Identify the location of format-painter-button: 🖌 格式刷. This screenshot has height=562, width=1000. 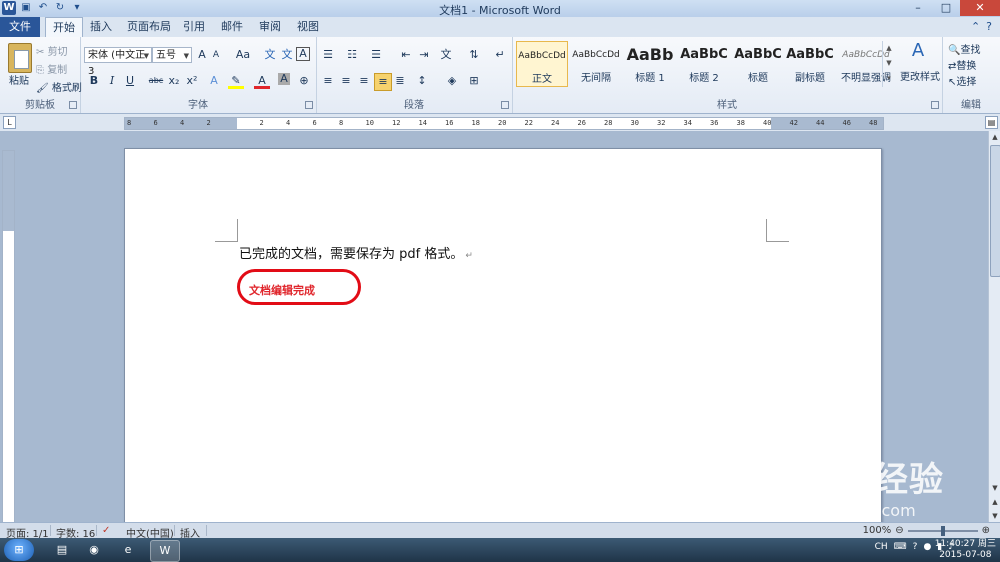
(59, 86).